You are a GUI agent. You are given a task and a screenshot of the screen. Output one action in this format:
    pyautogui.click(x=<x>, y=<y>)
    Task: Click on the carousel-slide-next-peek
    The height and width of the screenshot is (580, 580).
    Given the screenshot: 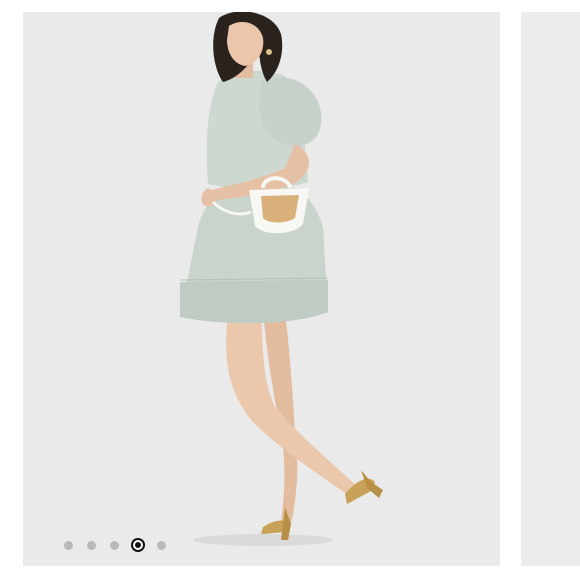 What is the action you would take?
    pyautogui.click(x=550, y=289)
    